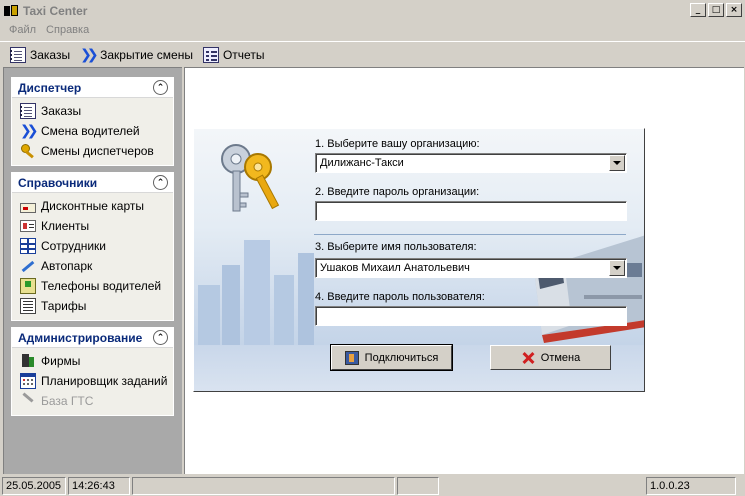  I want to click on organization-select: Дилижанс-Такси, so click(471, 163).